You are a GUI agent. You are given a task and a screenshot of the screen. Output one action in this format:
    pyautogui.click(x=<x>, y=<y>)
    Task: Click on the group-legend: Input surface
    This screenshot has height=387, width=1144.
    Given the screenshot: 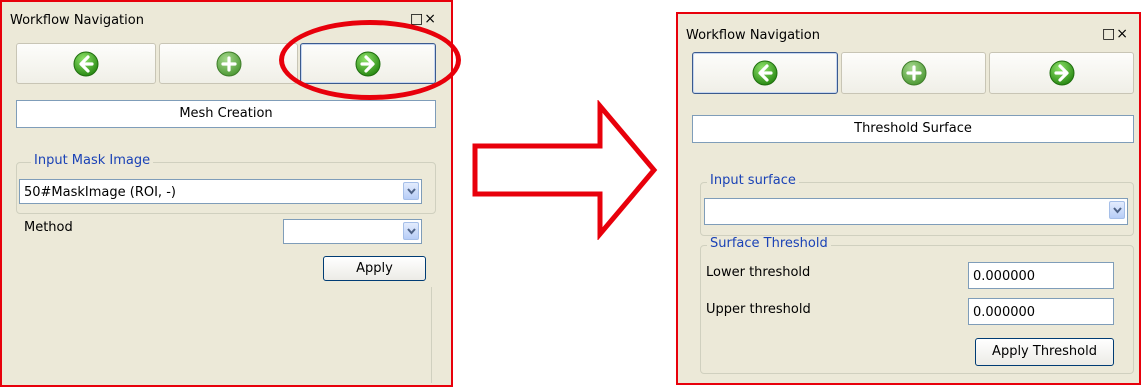 What is the action you would take?
    pyautogui.click(x=753, y=180)
    